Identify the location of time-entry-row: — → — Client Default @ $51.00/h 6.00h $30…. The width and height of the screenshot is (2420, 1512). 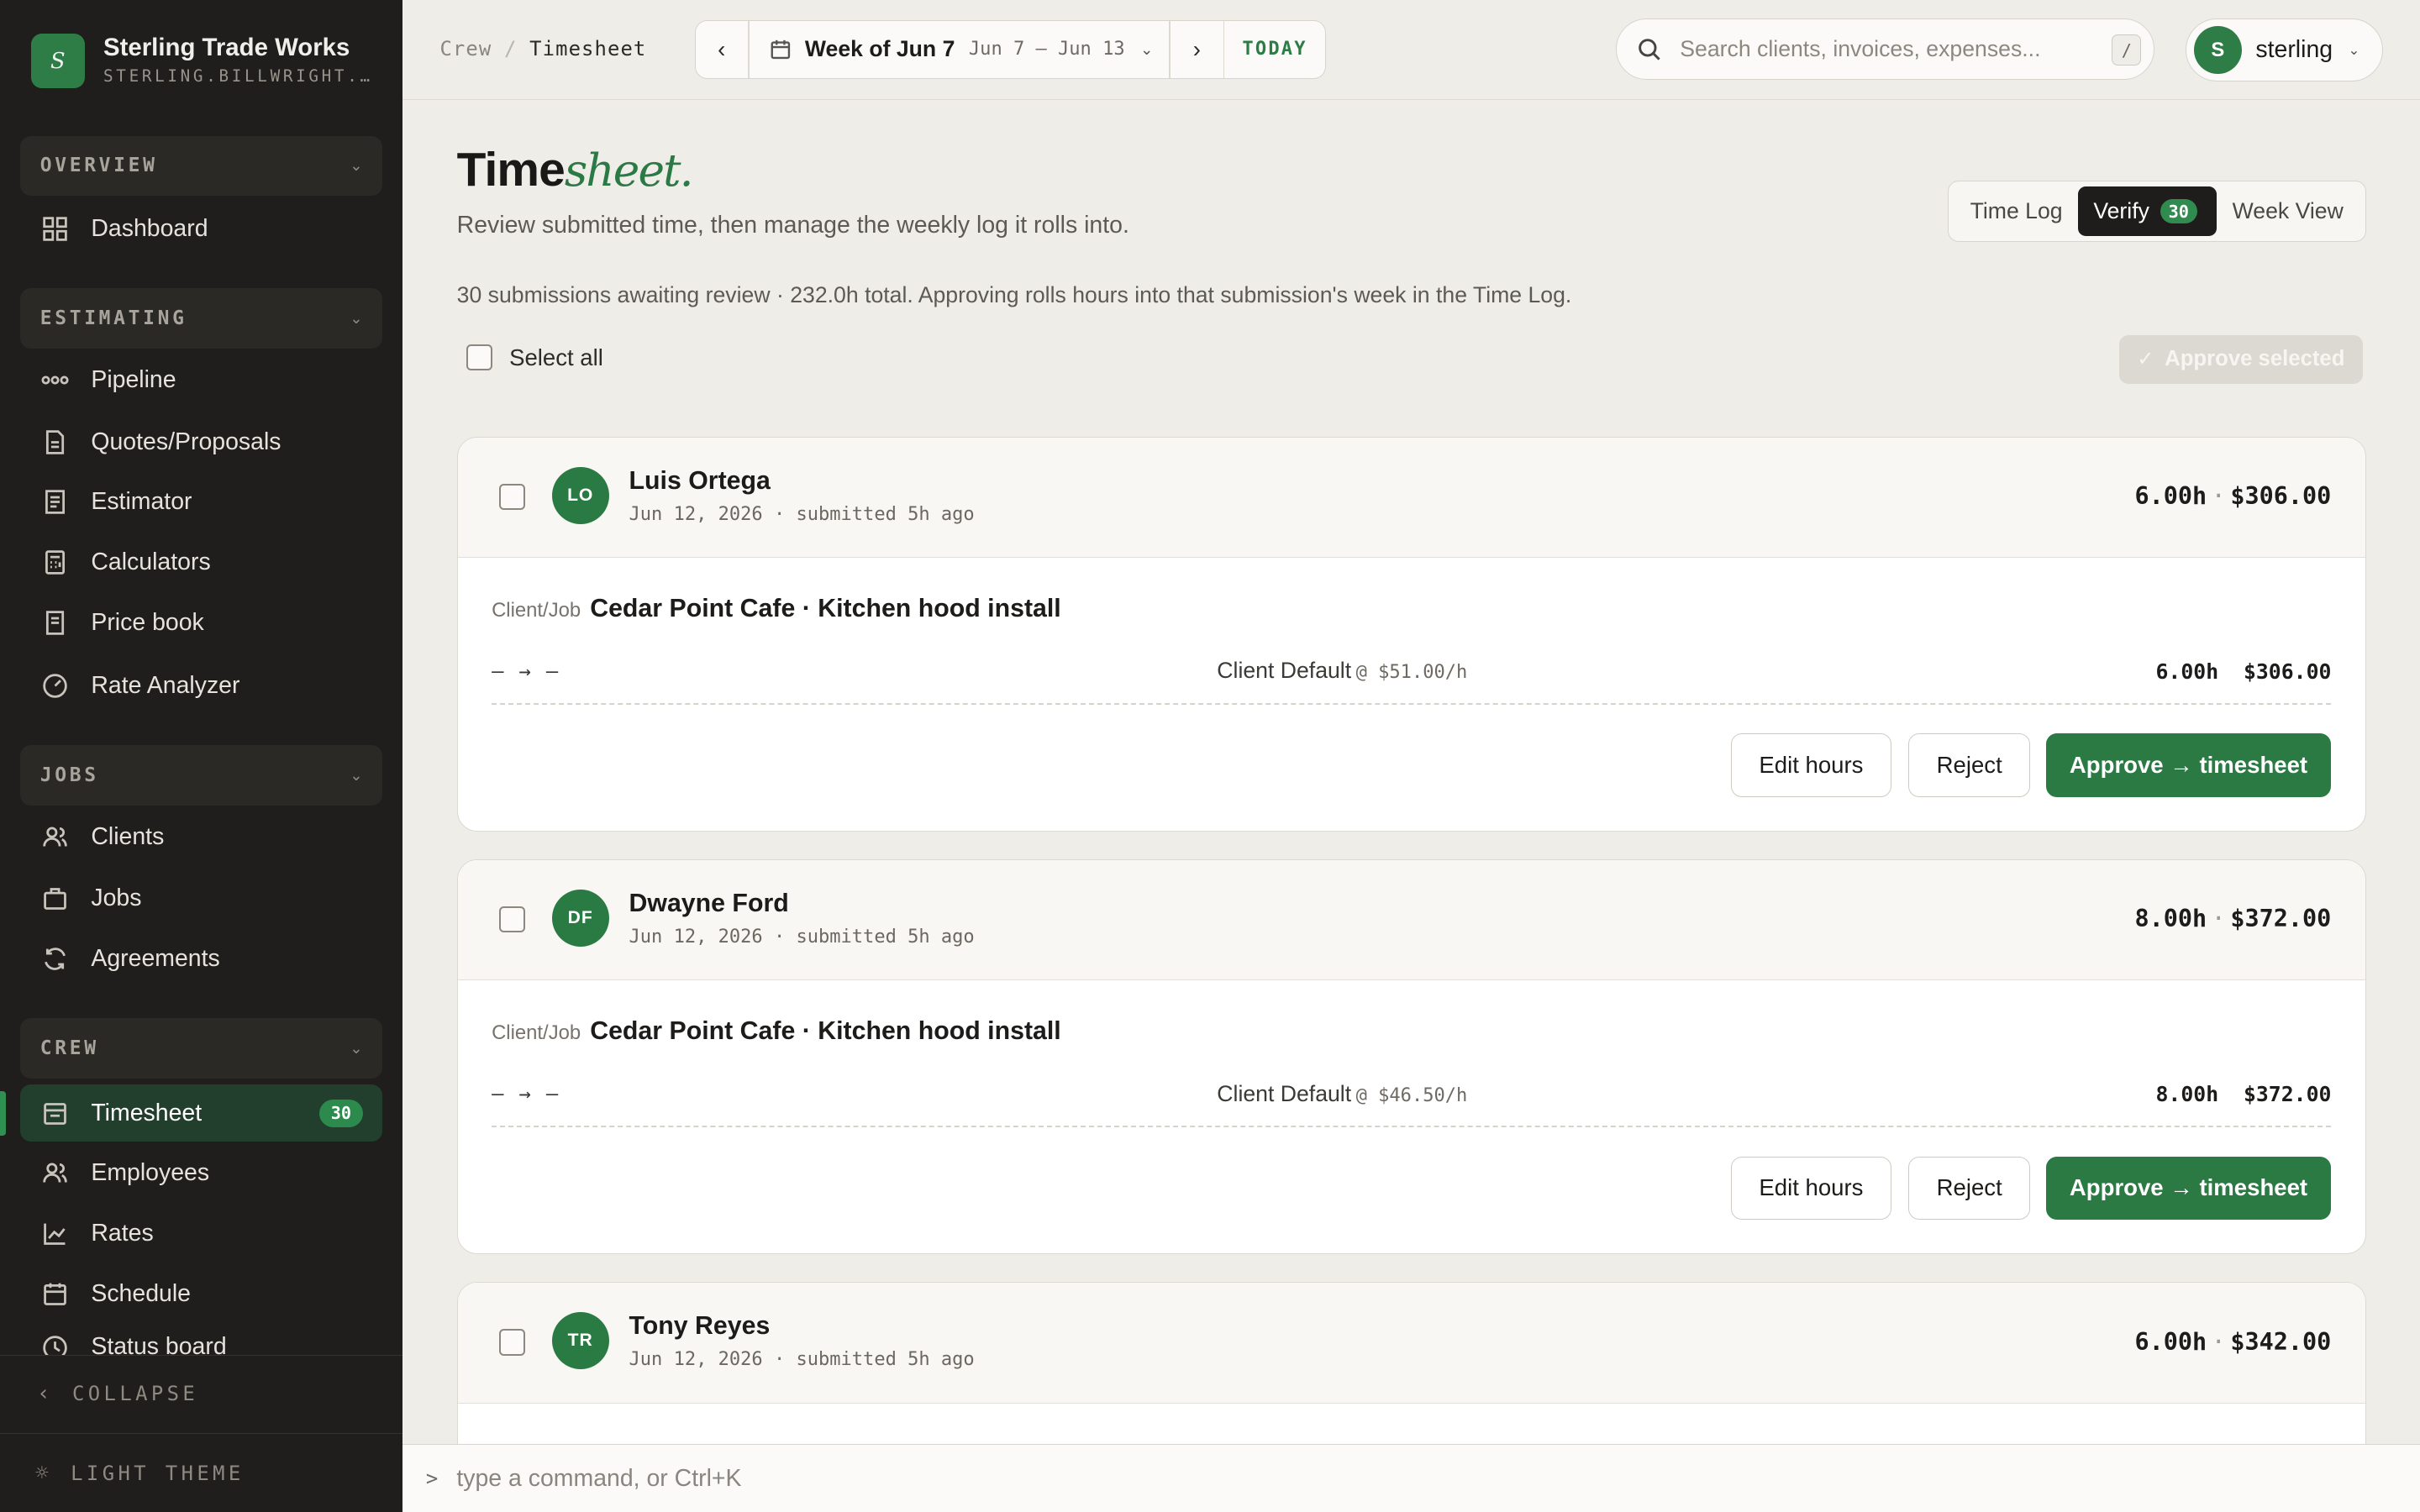
(1412, 678).